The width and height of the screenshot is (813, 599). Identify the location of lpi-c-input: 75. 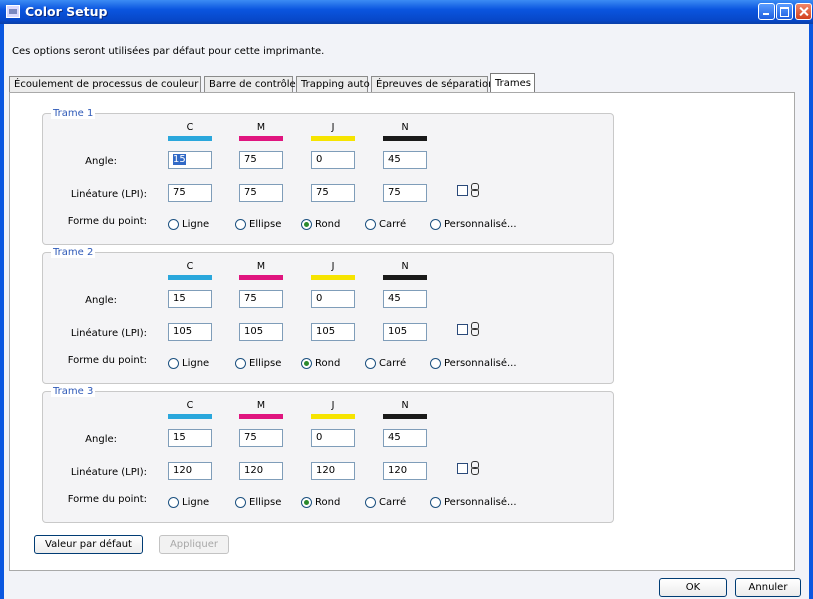
(190, 193).